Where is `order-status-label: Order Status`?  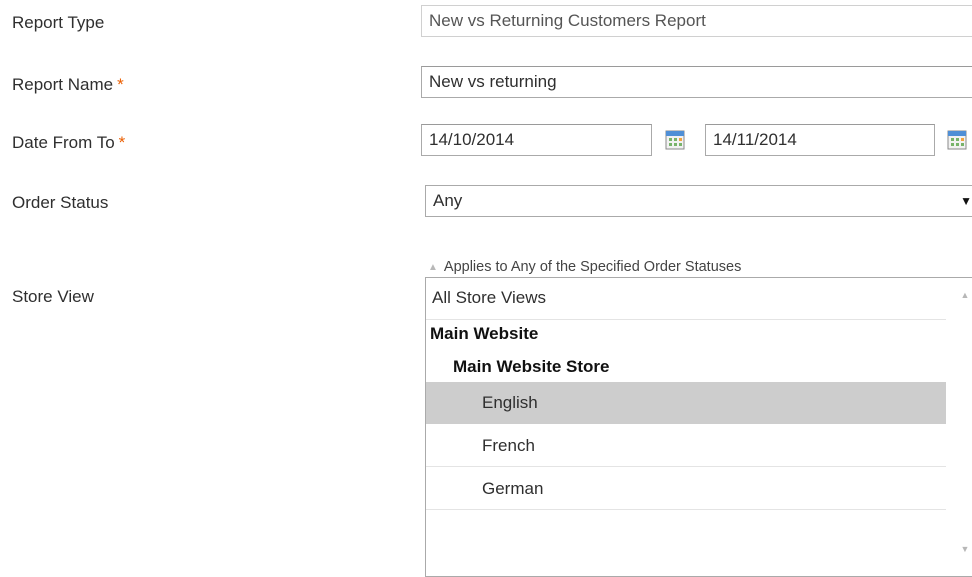
order-status-label: Order Status is located at coordinates (60, 202).